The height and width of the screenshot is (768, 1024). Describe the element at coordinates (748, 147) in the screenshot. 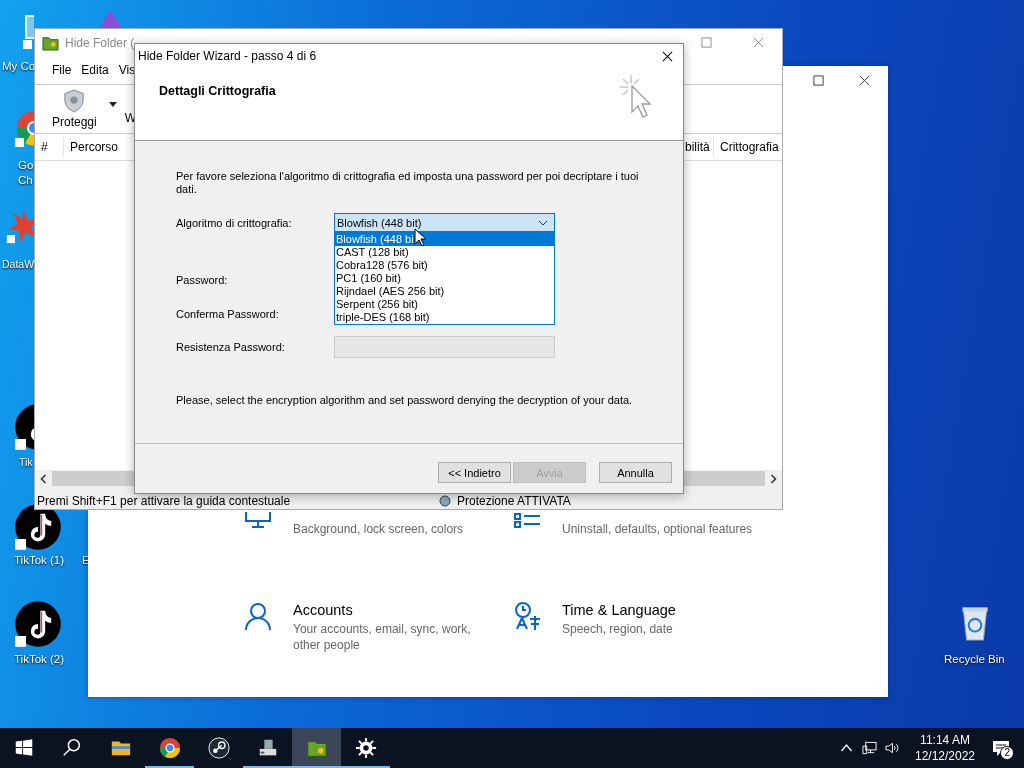

I see `column-header: Crittografia` at that location.